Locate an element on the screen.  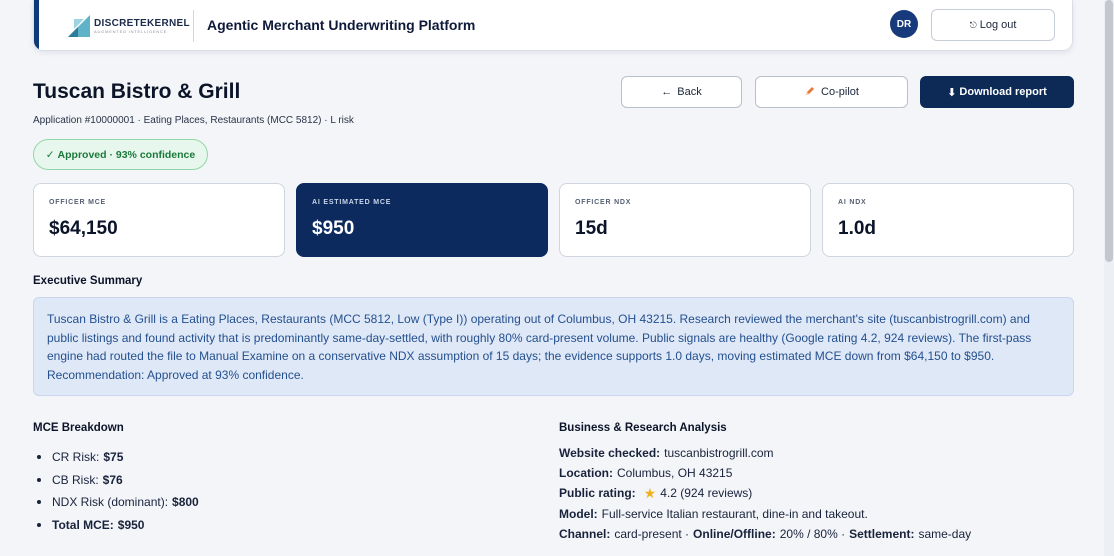
header-divider is located at coordinates (193, 26).